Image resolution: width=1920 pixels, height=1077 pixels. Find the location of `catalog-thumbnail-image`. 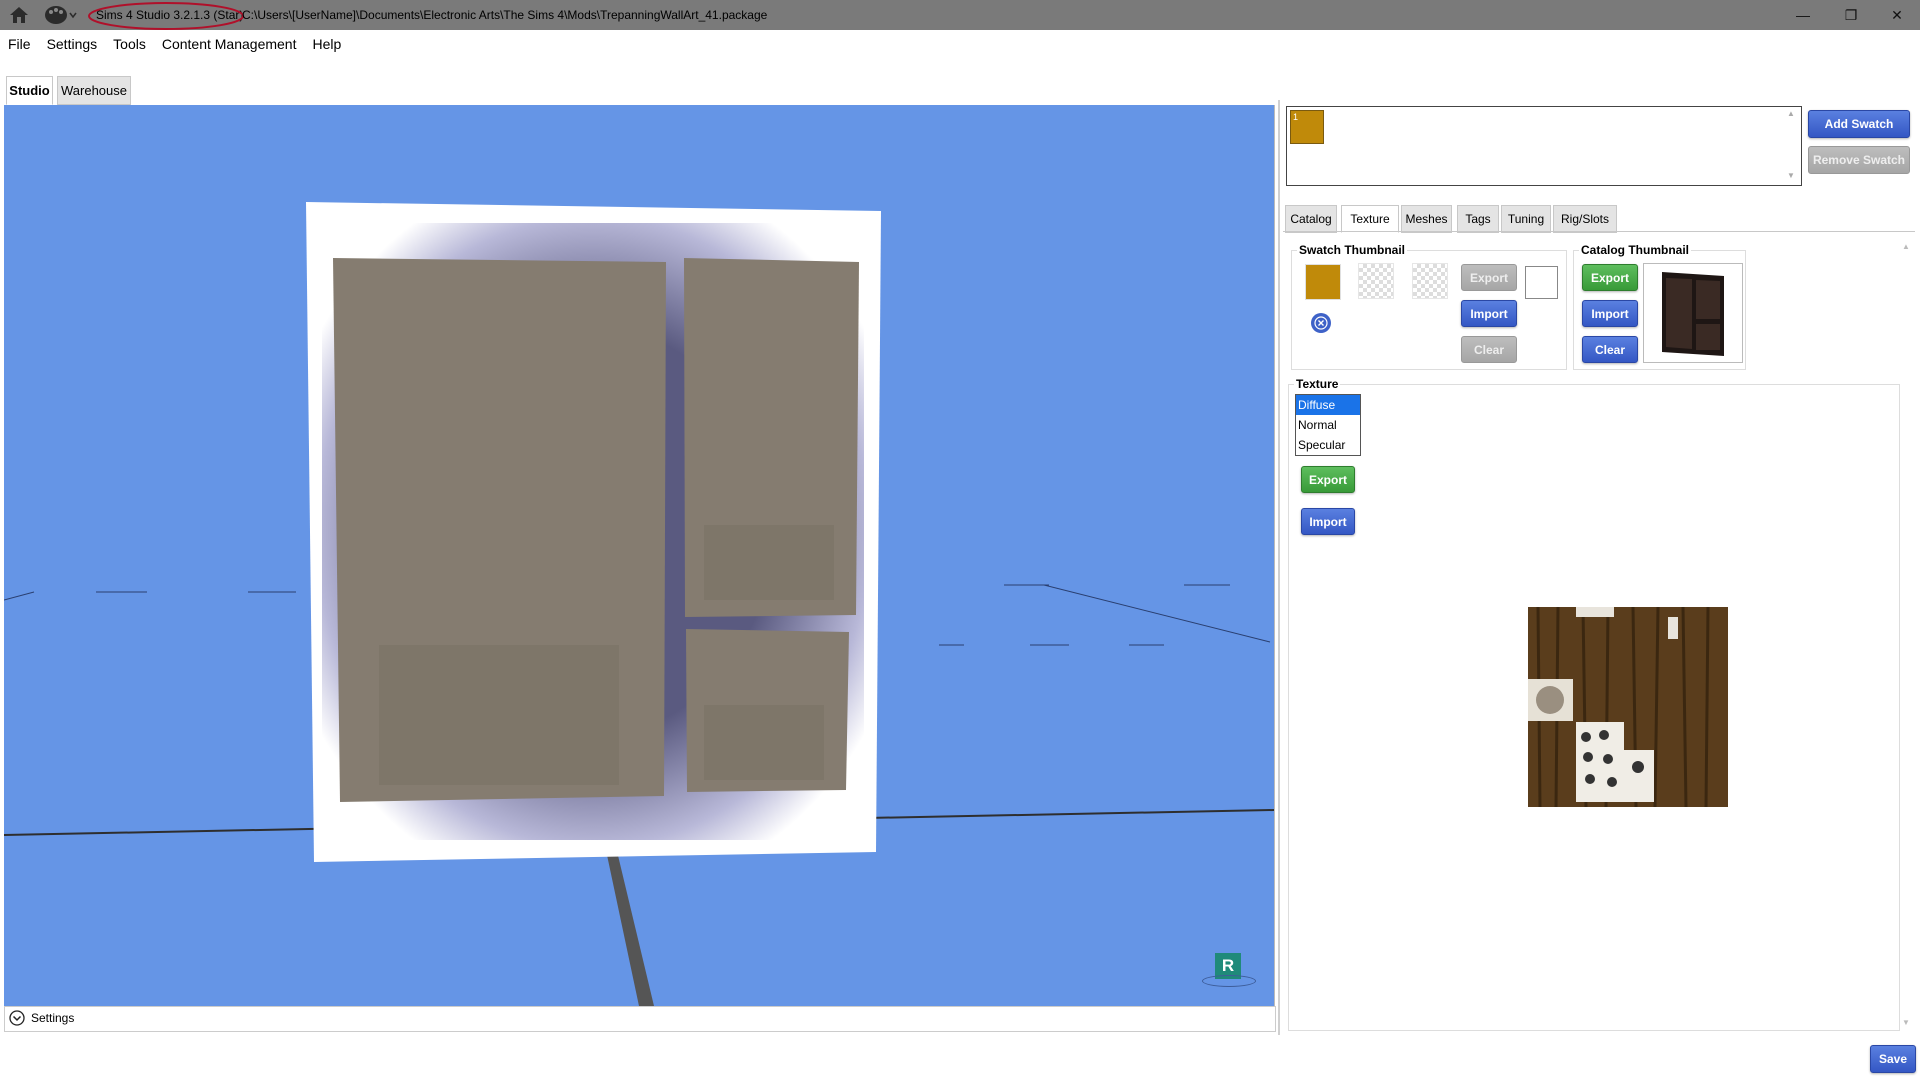

catalog-thumbnail-image is located at coordinates (1693, 313).